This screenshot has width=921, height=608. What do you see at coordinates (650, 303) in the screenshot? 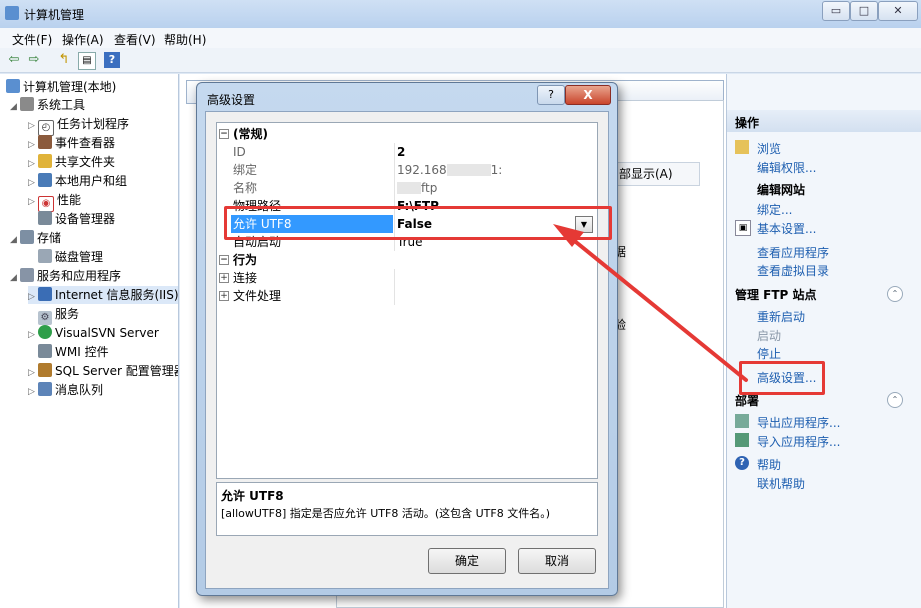
I see `annotation-arrow` at bounding box center [650, 303].